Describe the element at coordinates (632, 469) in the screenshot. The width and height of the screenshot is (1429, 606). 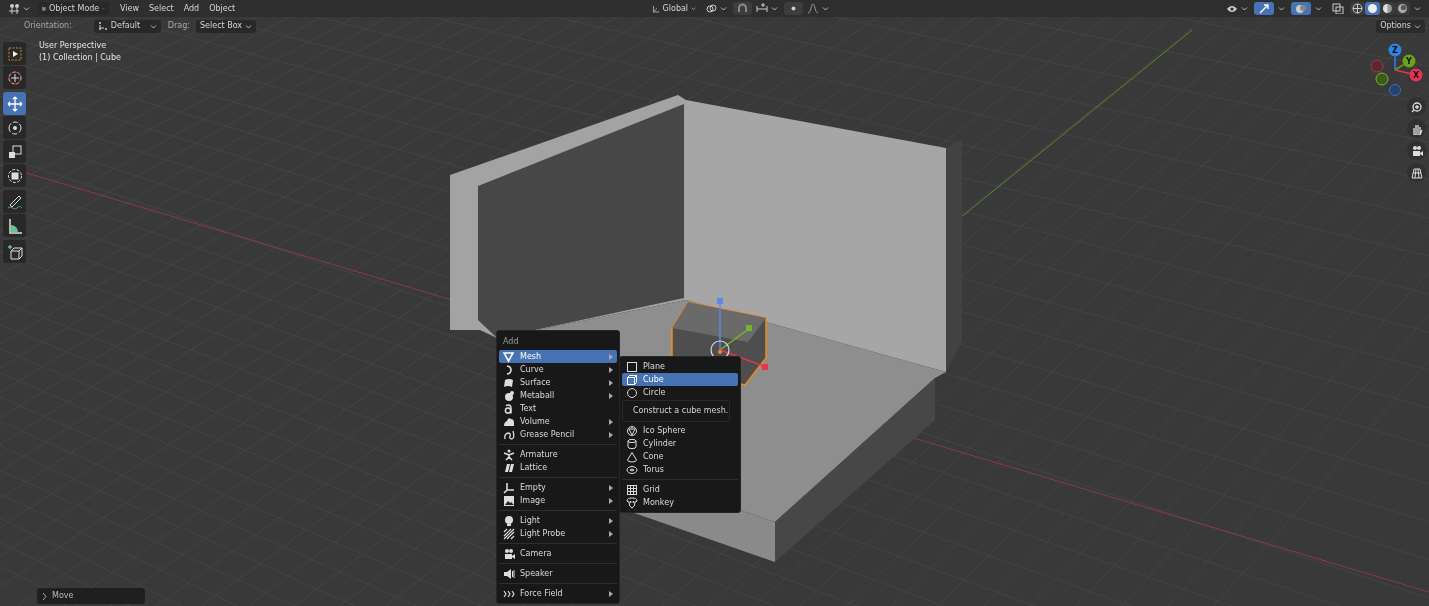
I see `torus-icon` at that location.